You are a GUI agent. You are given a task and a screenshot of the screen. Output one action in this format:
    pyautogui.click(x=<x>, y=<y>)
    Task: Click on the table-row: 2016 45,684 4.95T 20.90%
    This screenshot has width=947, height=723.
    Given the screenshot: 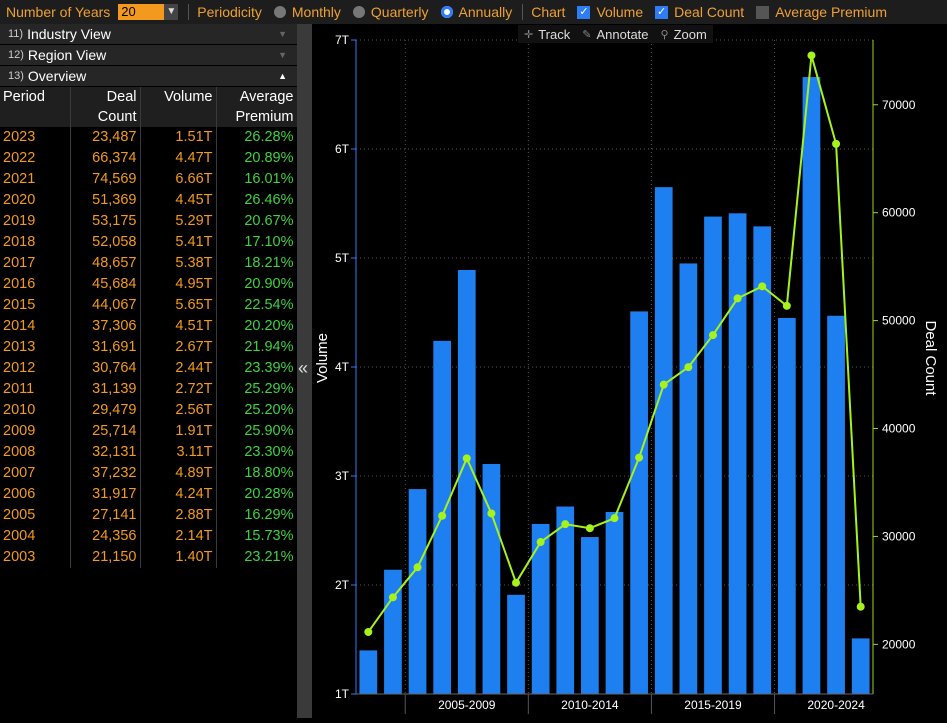 What is the action you would take?
    pyautogui.click(x=149, y=284)
    